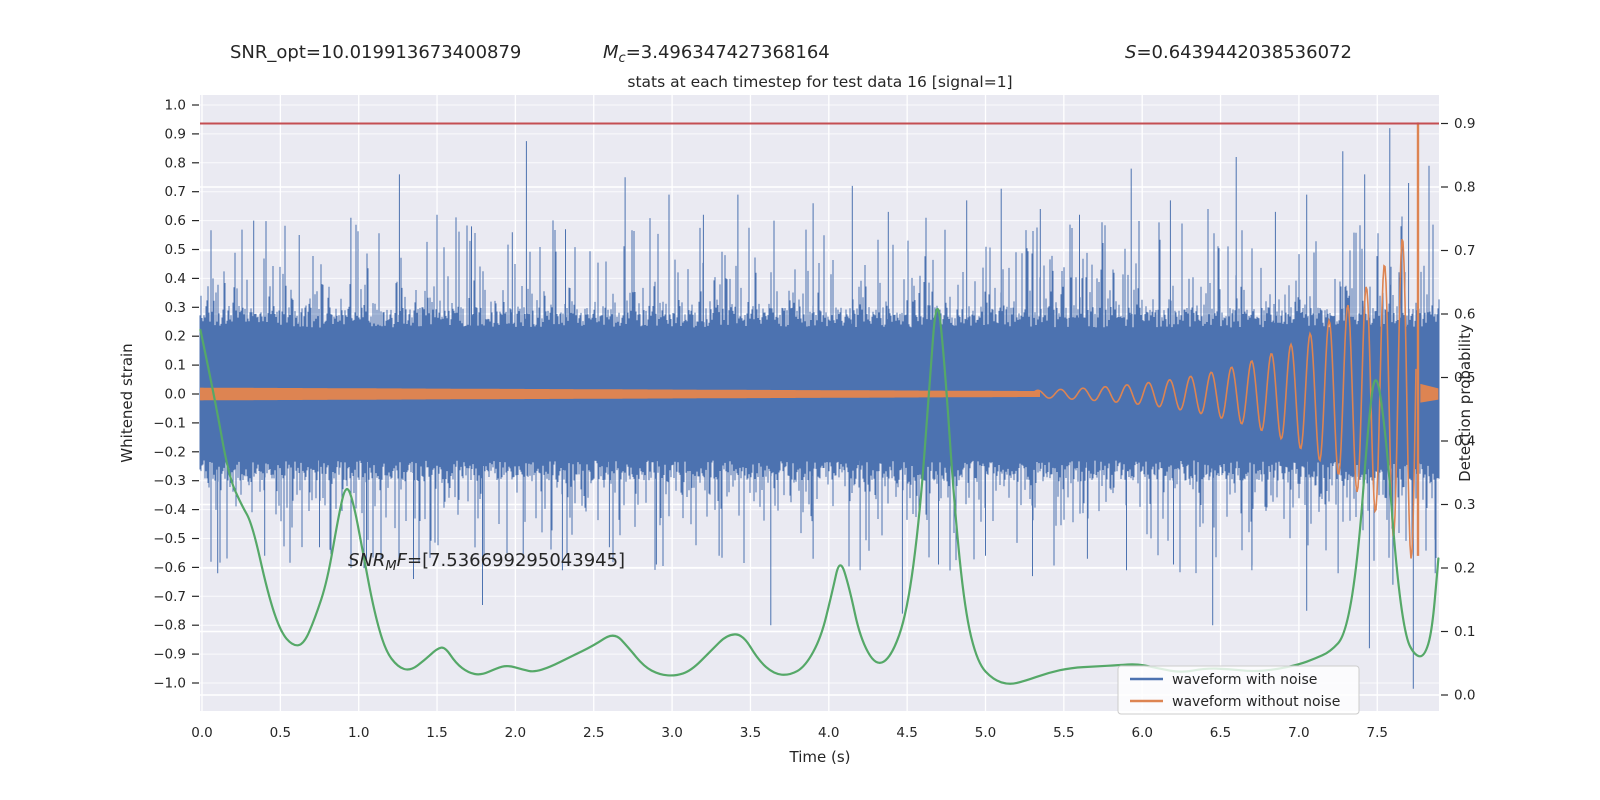 Image resolution: width=1600 pixels, height=800 pixels. I want to click on x-tick-label: 5.0, so click(985, 733).